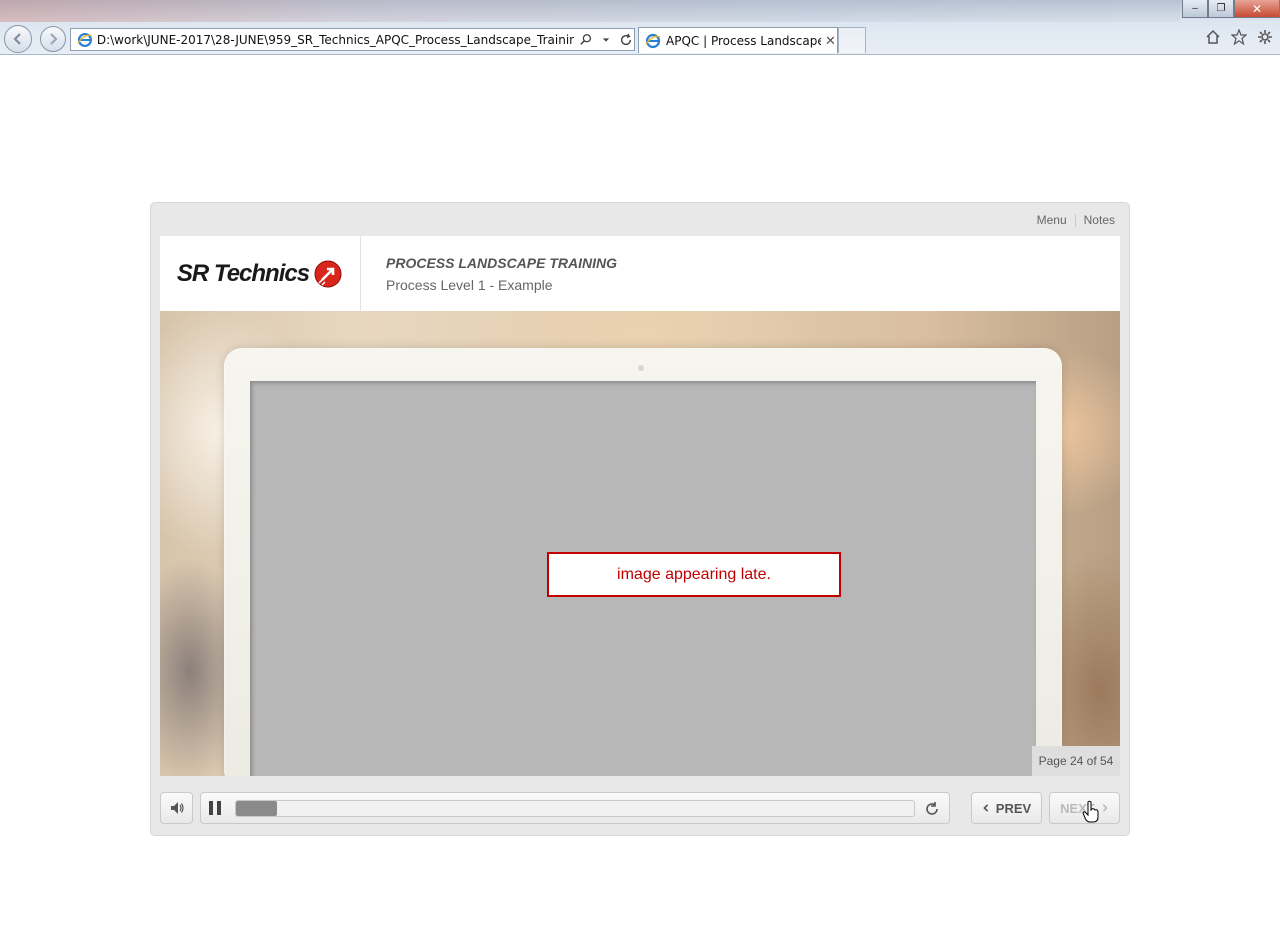  I want to click on divider, so click(1075, 220).